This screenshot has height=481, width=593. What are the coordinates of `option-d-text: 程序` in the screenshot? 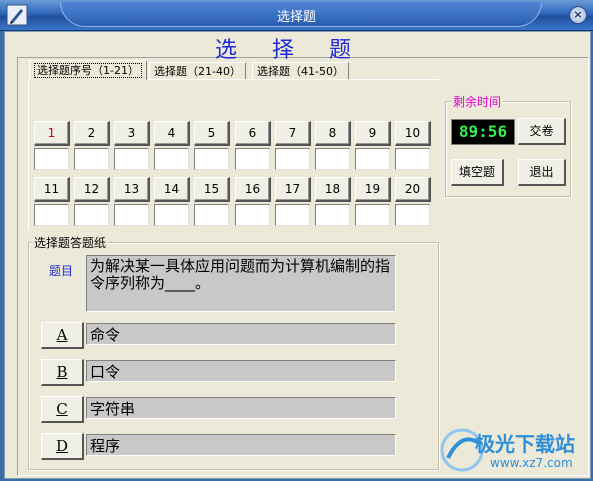 It's located at (241, 445).